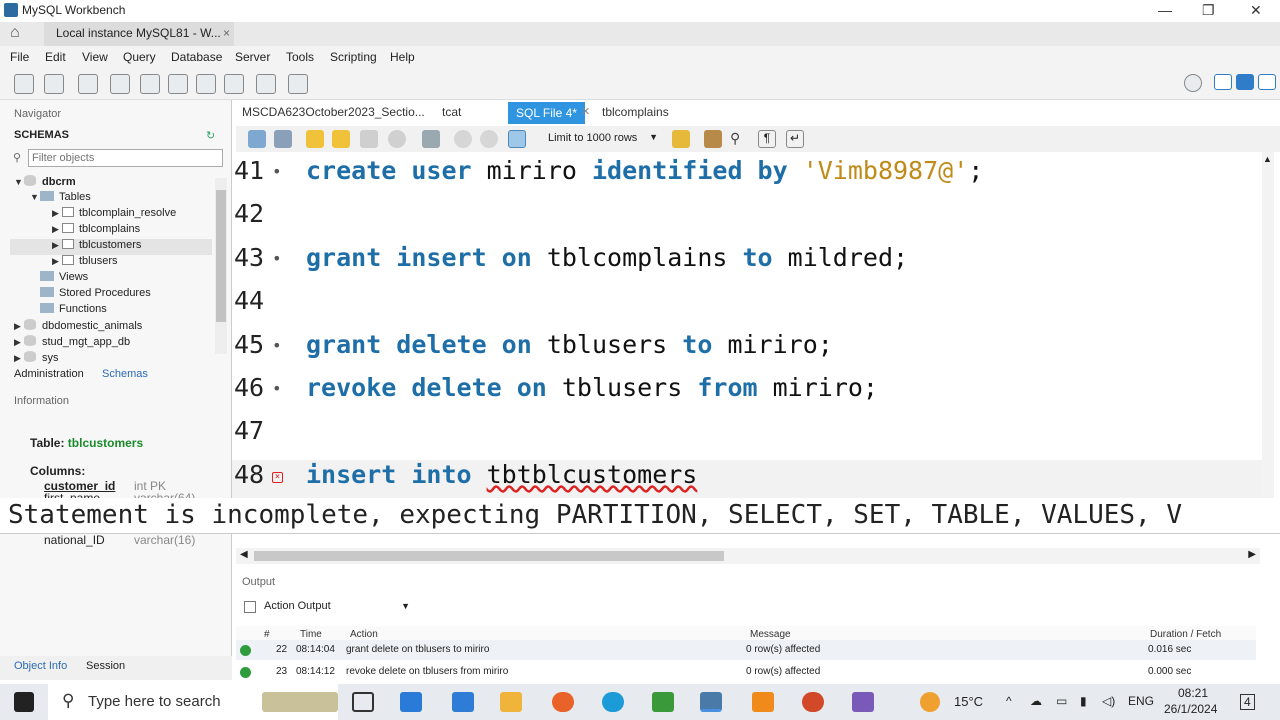 This screenshot has height=720, width=1280. What do you see at coordinates (49, 374) in the screenshot?
I see `tab-administration: Administration` at bounding box center [49, 374].